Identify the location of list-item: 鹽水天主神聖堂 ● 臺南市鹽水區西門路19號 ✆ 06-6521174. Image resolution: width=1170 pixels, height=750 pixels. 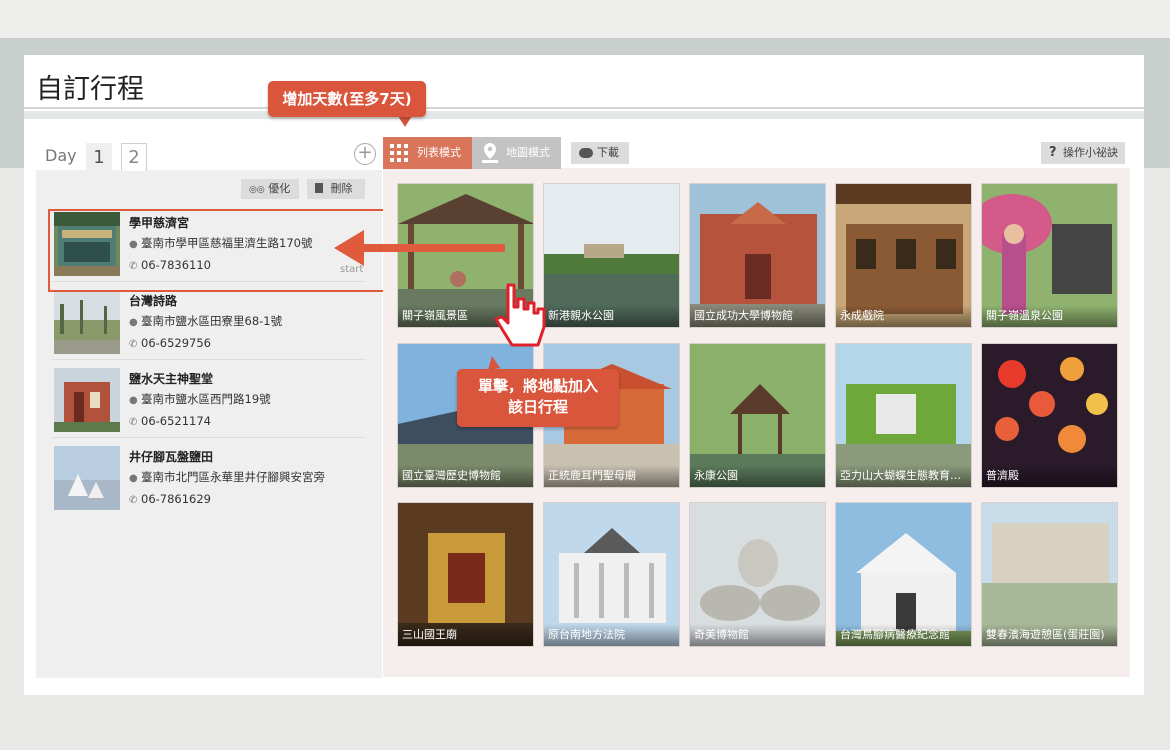
(209, 400).